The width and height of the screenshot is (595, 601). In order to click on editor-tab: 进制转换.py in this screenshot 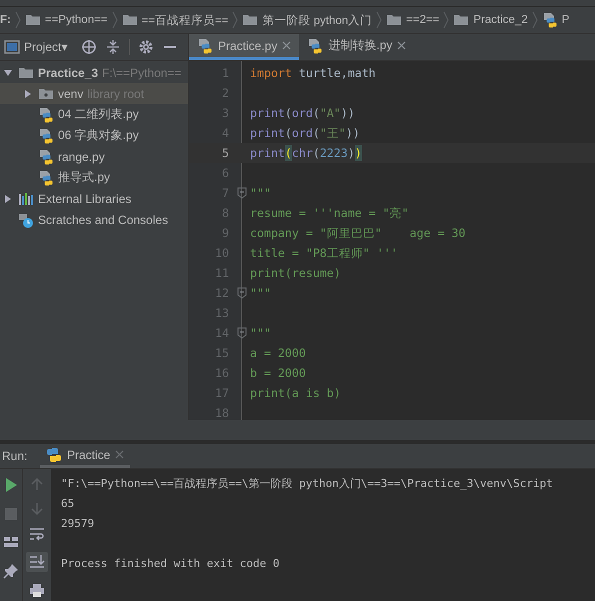, I will do `click(356, 47)`.